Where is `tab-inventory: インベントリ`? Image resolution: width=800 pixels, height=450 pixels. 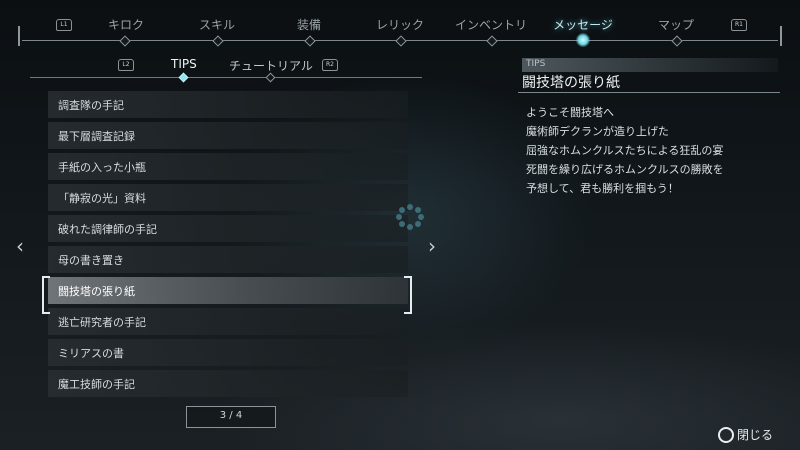 tab-inventory: インベントリ is located at coordinates (491, 24).